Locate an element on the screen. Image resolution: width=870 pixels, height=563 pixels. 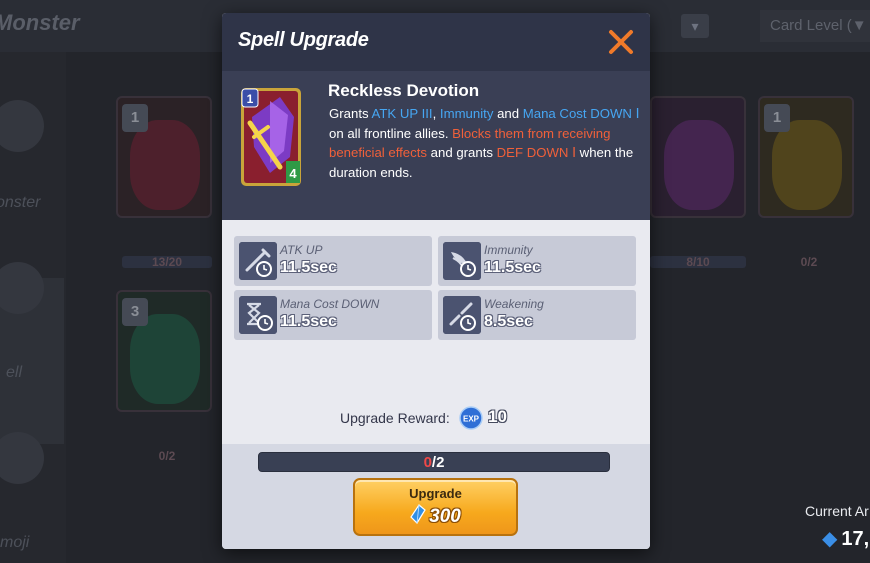
dialog-footer: 0/2 Upgrade 300 is located at coordinates (436, 496).